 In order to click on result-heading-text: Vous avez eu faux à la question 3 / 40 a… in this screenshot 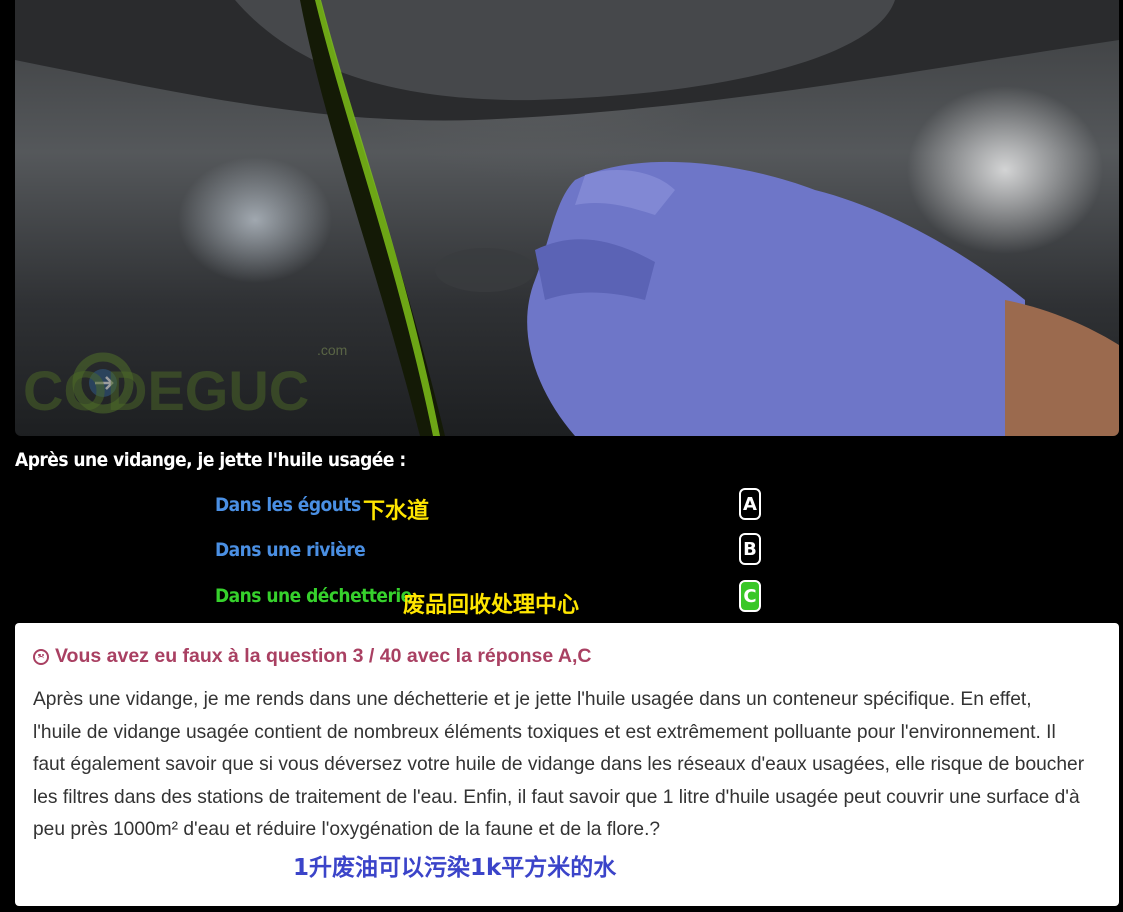, I will do `click(323, 656)`.